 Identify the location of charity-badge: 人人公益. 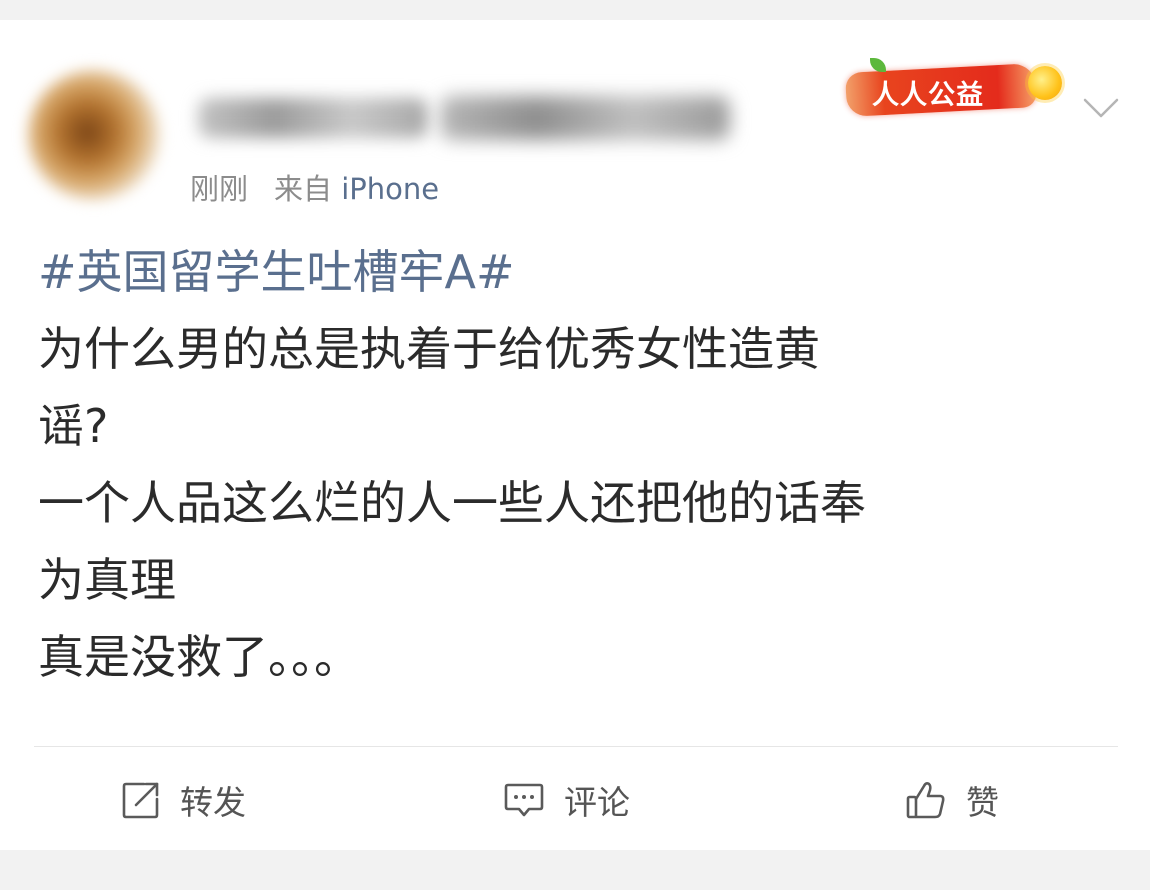
(953, 88).